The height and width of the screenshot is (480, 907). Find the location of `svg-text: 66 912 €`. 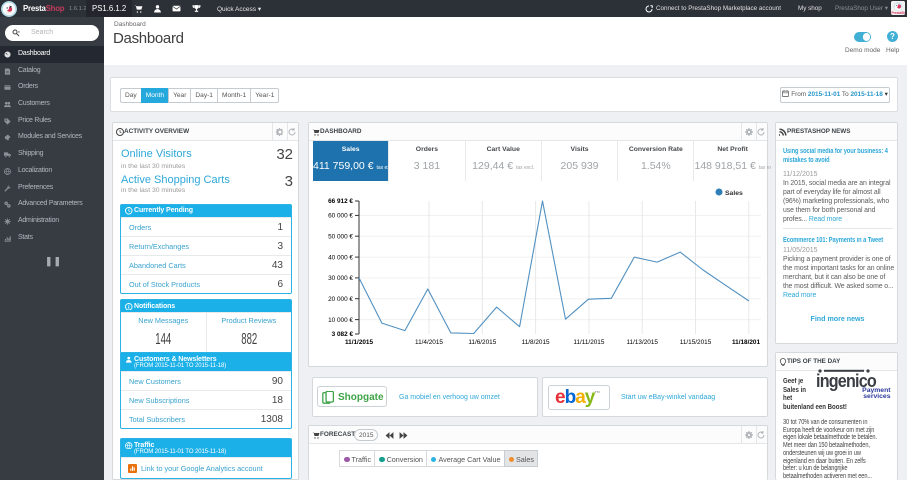

svg-text: 66 912 € is located at coordinates (340, 201).